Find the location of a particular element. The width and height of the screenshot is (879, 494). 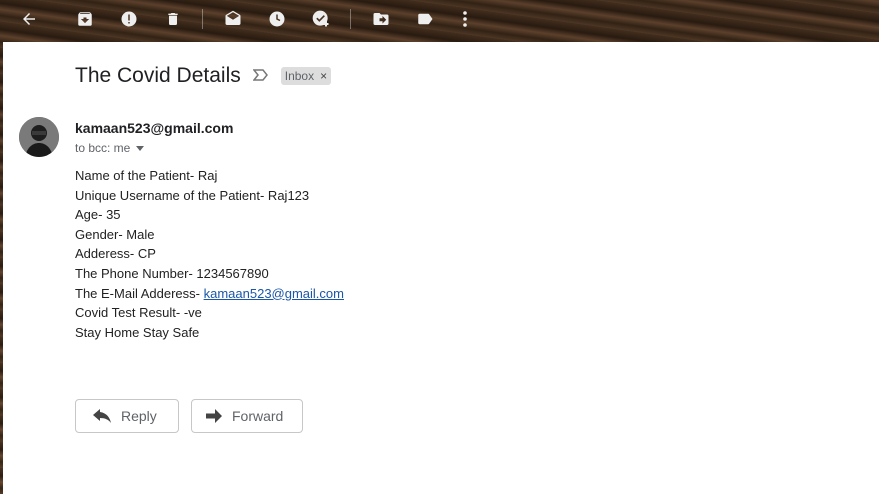

reply-button: Reply is located at coordinates (127, 416).